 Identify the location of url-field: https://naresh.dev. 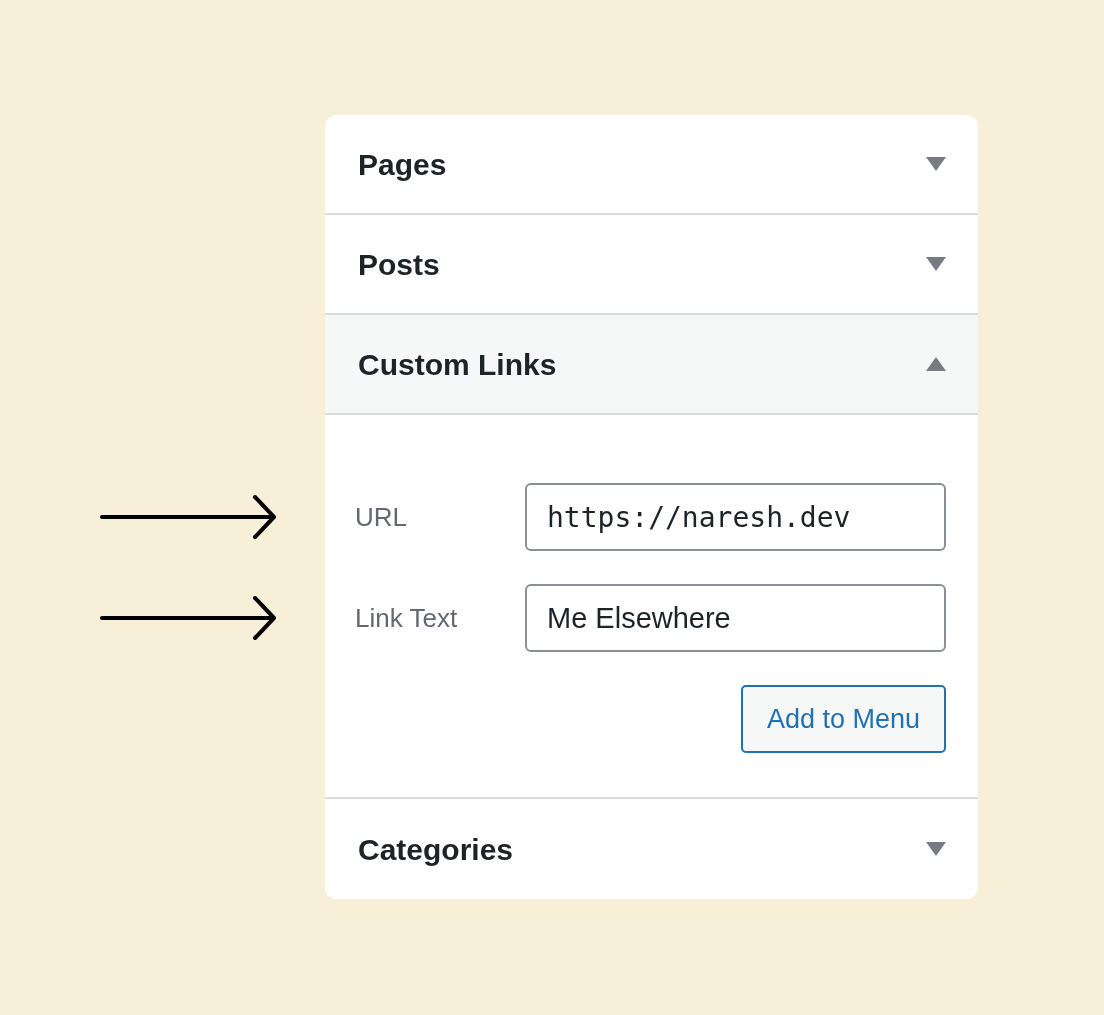
(735, 517).